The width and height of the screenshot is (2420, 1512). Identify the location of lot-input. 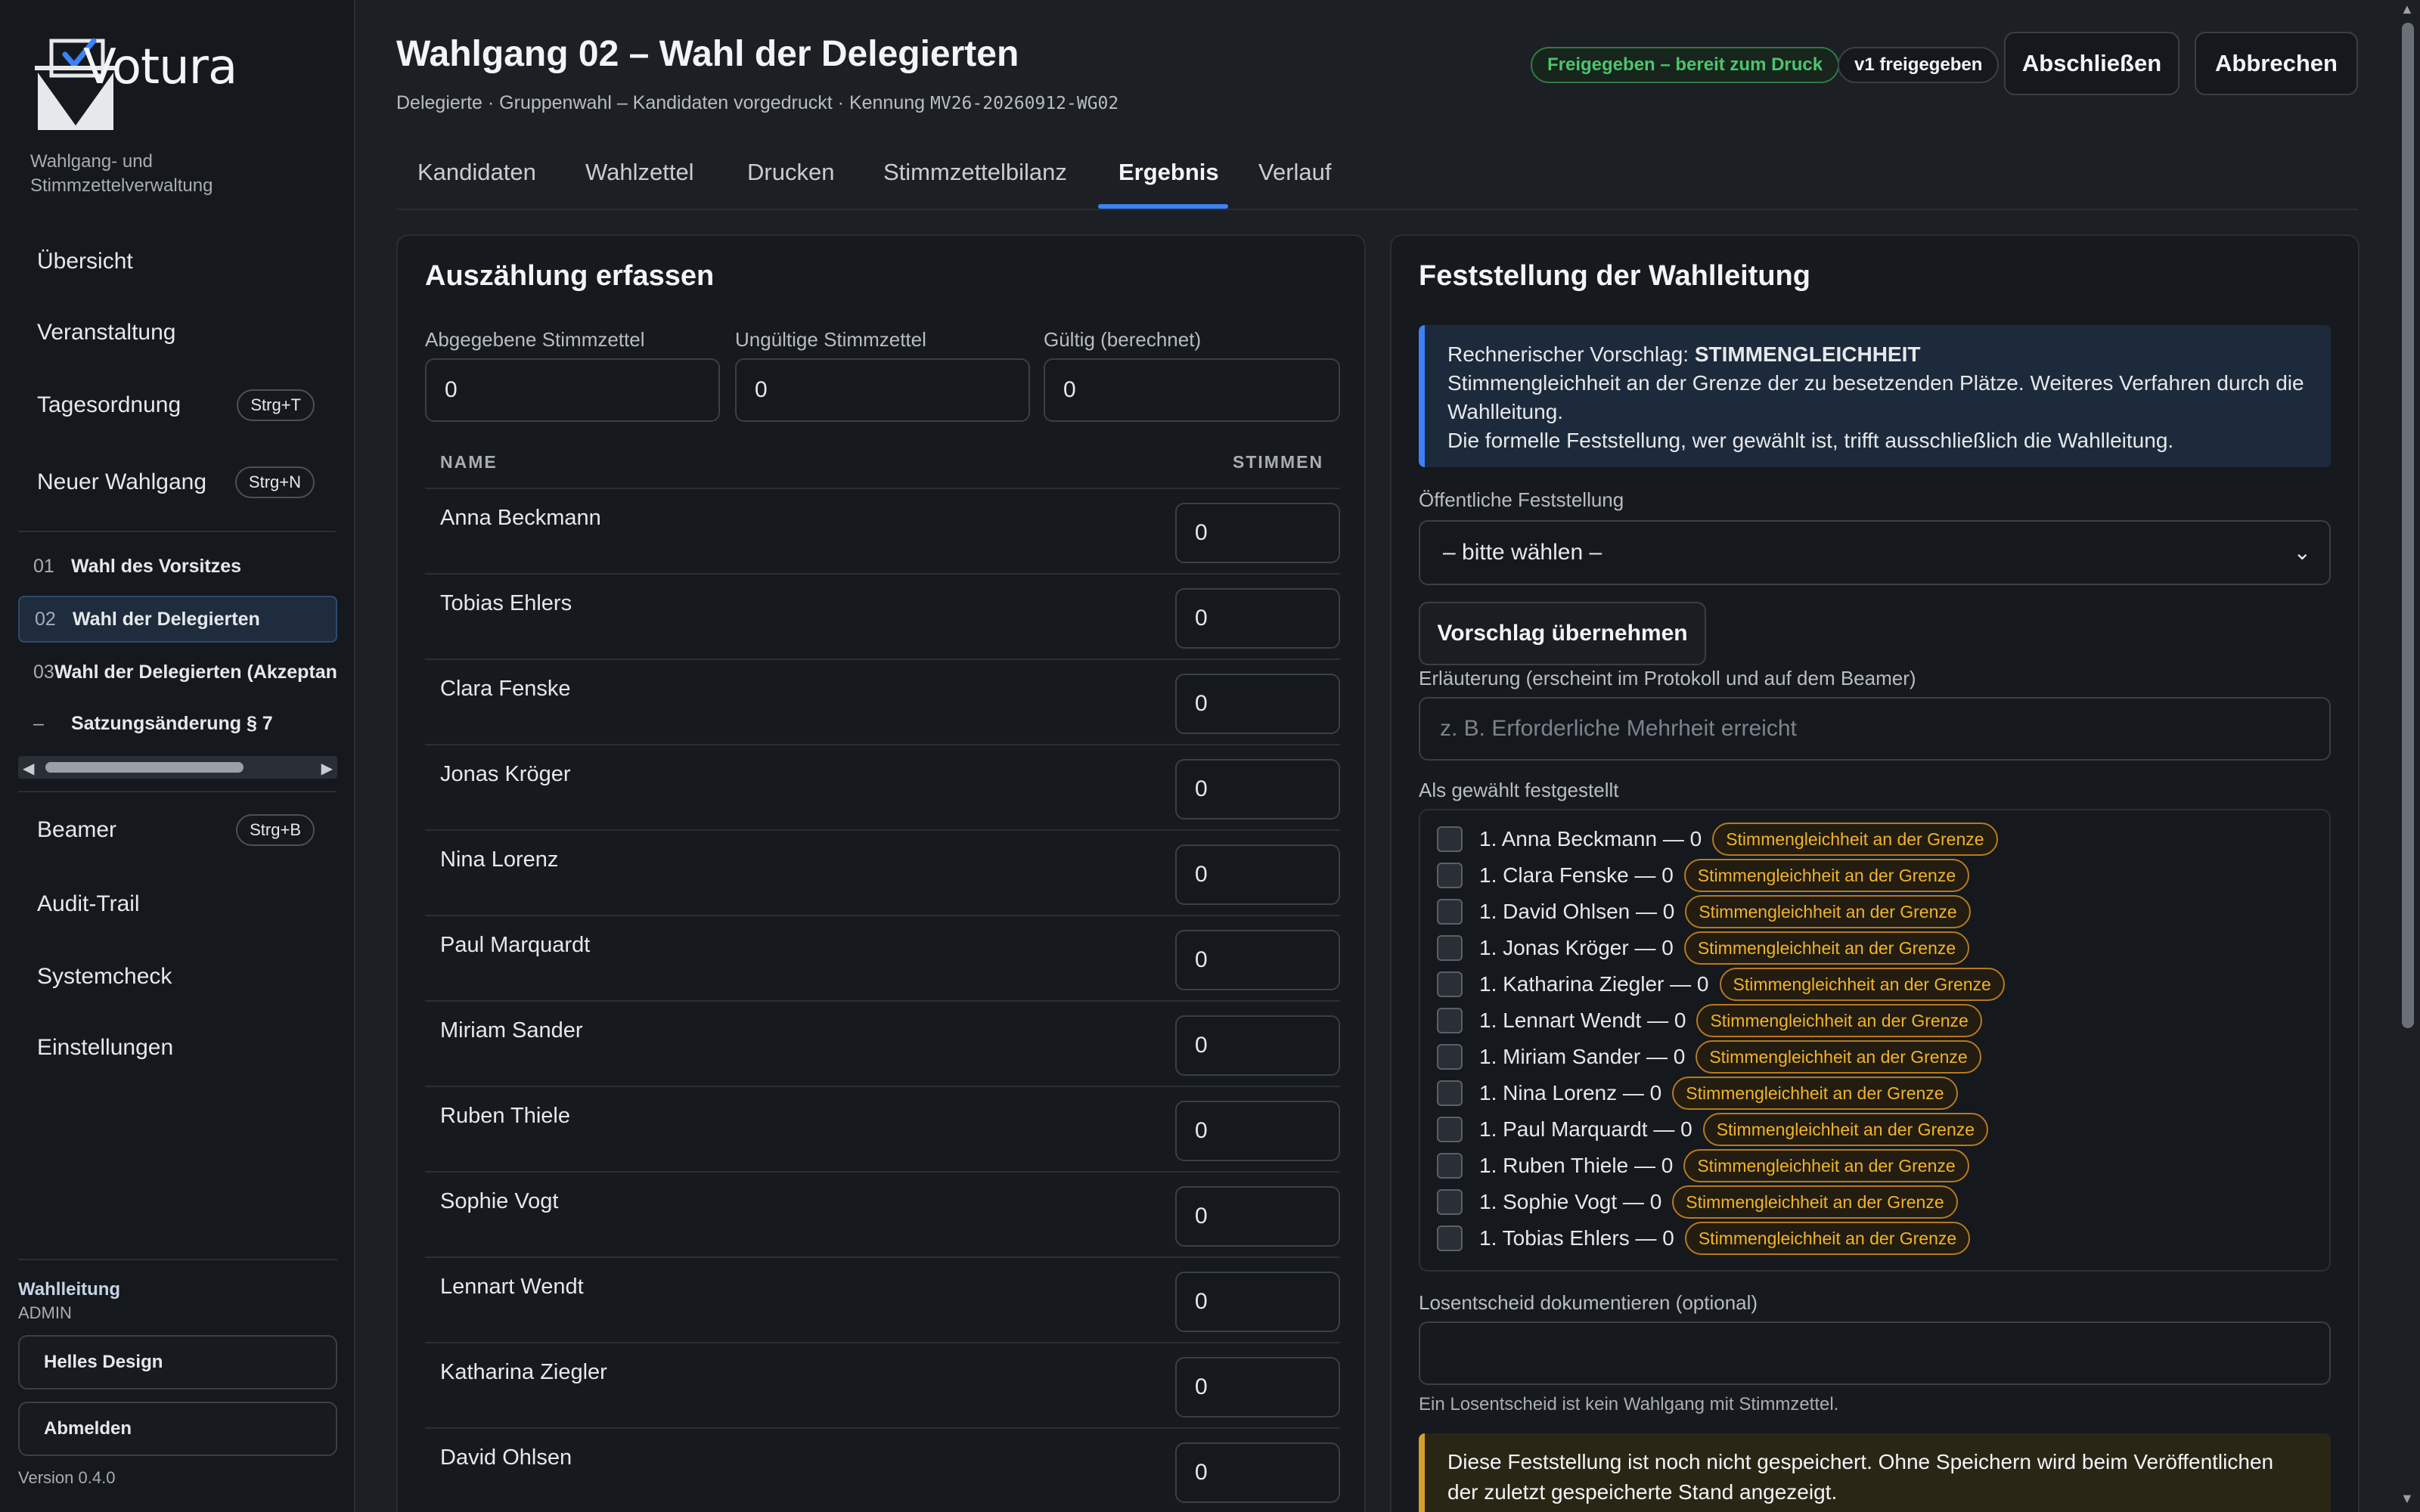
(1875, 1353).